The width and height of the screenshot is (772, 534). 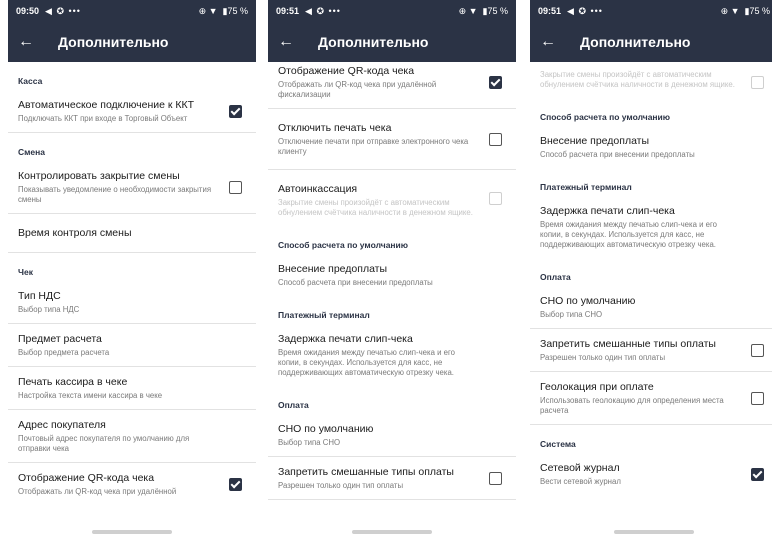 What do you see at coordinates (106, 105) in the screenshot?
I see `setting-title: Автоматическое подключение к ККТ` at bounding box center [106, 105].